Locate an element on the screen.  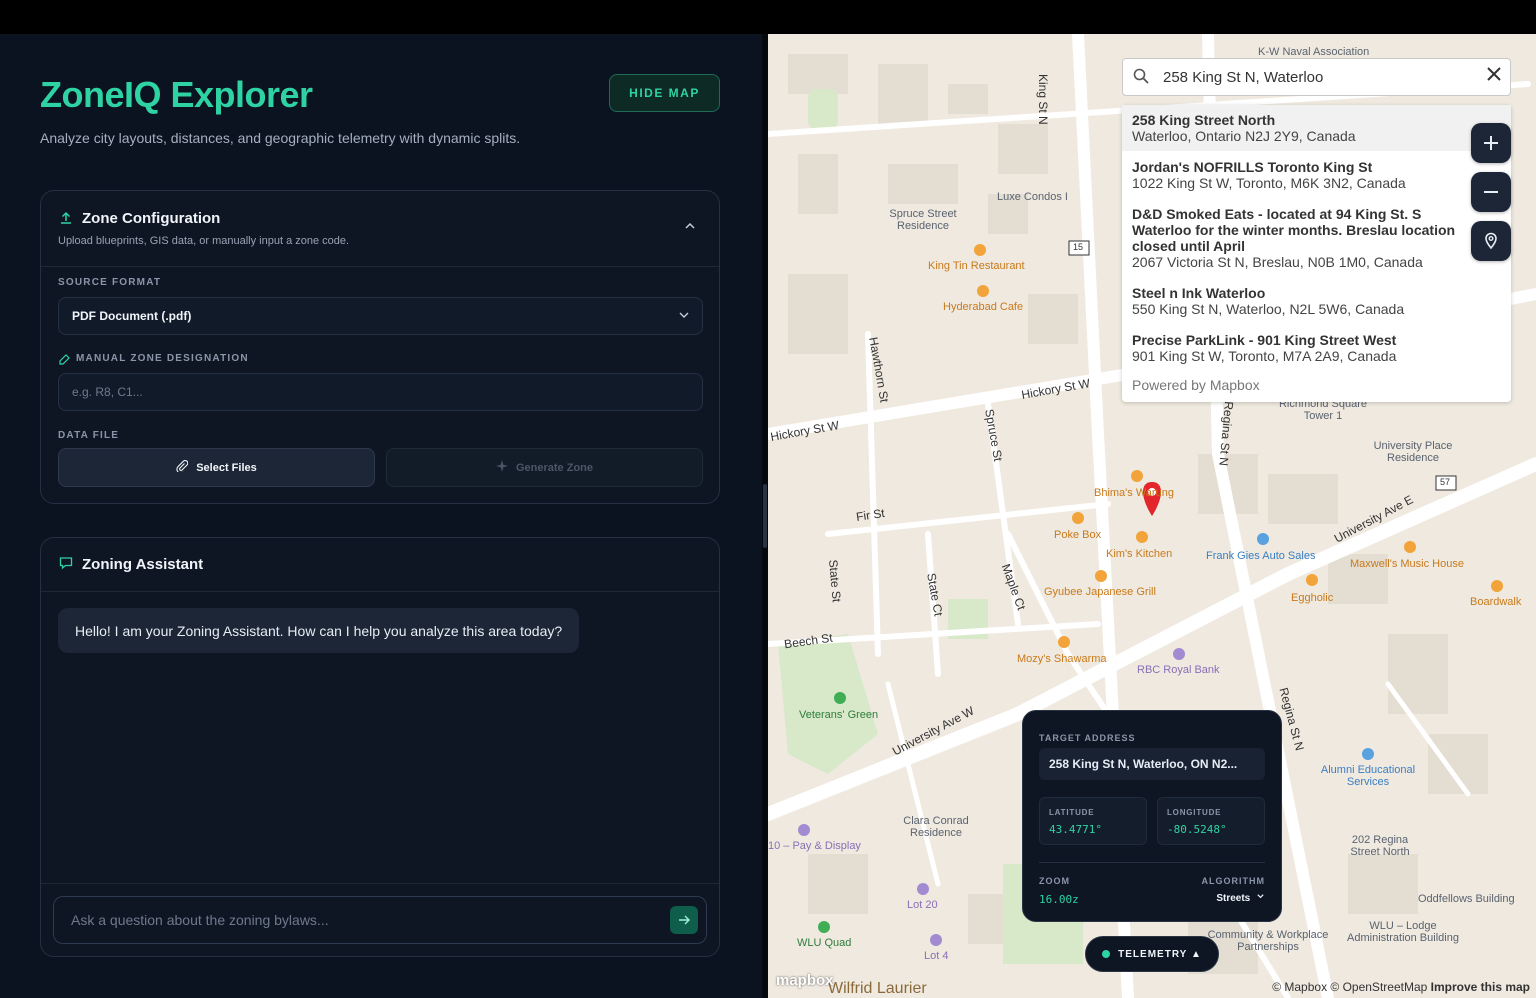
zoom-value: 16.00z is located at coordinates (1059, 899).